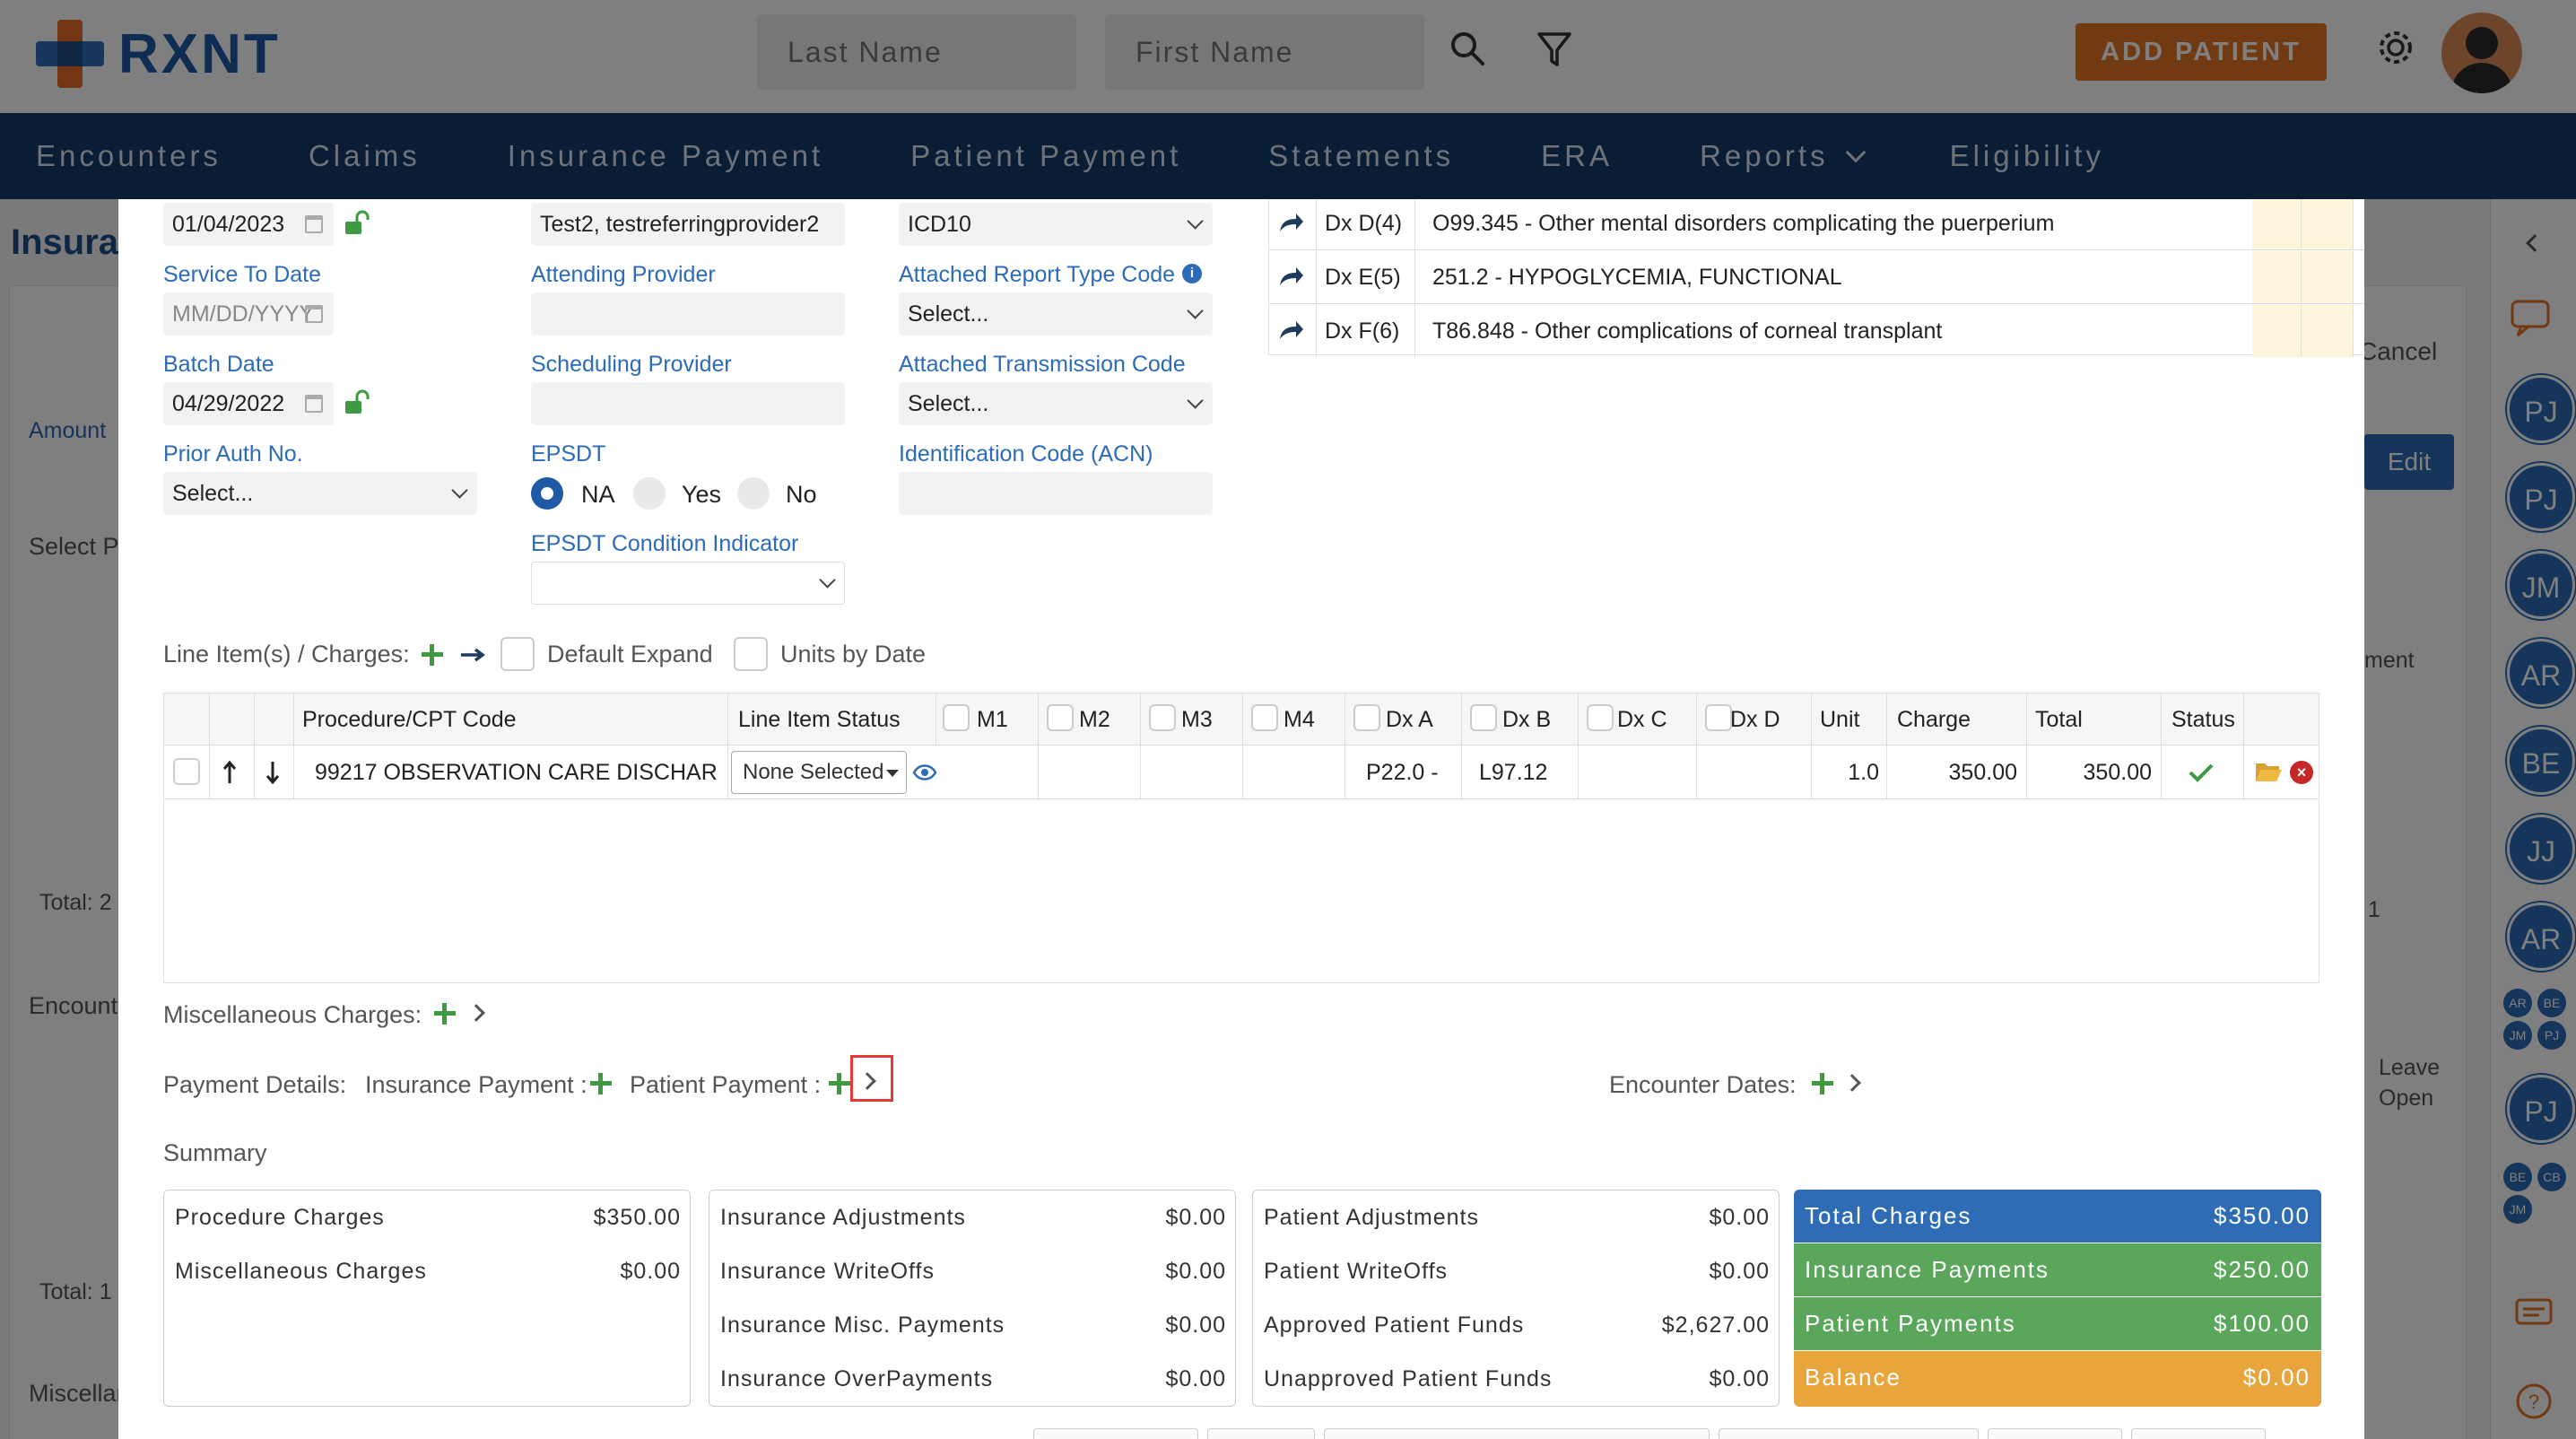 This screenshot has width=2576, height=1439. Describe the element at coordinates (1408, 1378) in the screenshot. I see `summary-line-label: Unapproved Patient Funds` at that location.